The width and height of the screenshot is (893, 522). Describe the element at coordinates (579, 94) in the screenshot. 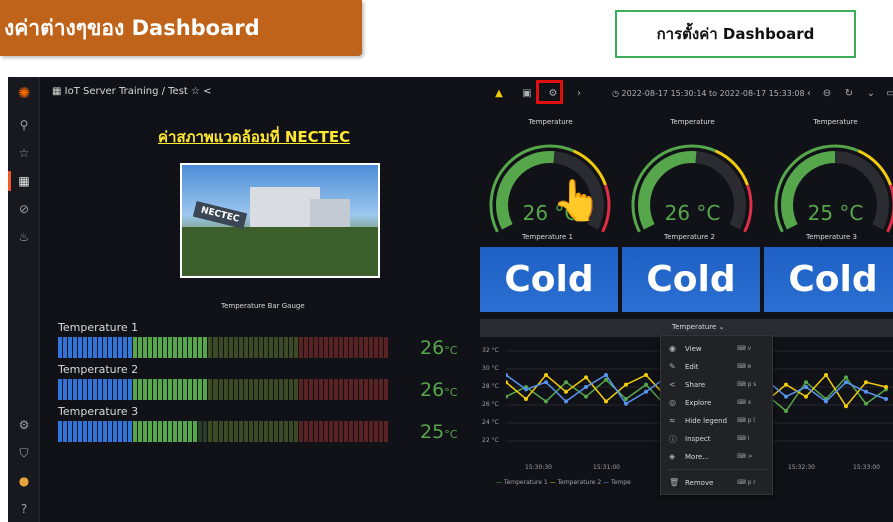

I see `cycle-view-icon: ›` at that location.